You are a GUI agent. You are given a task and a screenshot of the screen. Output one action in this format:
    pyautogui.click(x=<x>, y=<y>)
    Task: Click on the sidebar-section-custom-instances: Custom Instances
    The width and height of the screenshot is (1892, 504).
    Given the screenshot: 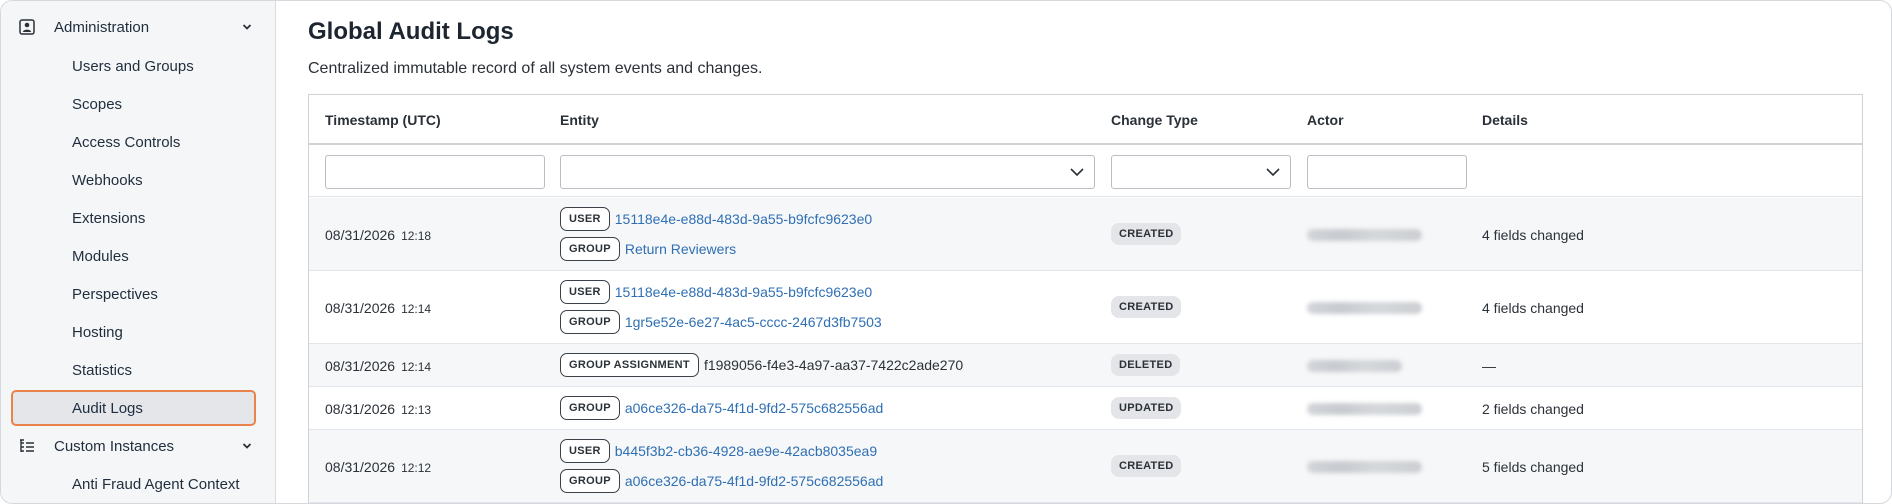 What is the action you would take?
    pyautogui.click(x=138, y=446)
    